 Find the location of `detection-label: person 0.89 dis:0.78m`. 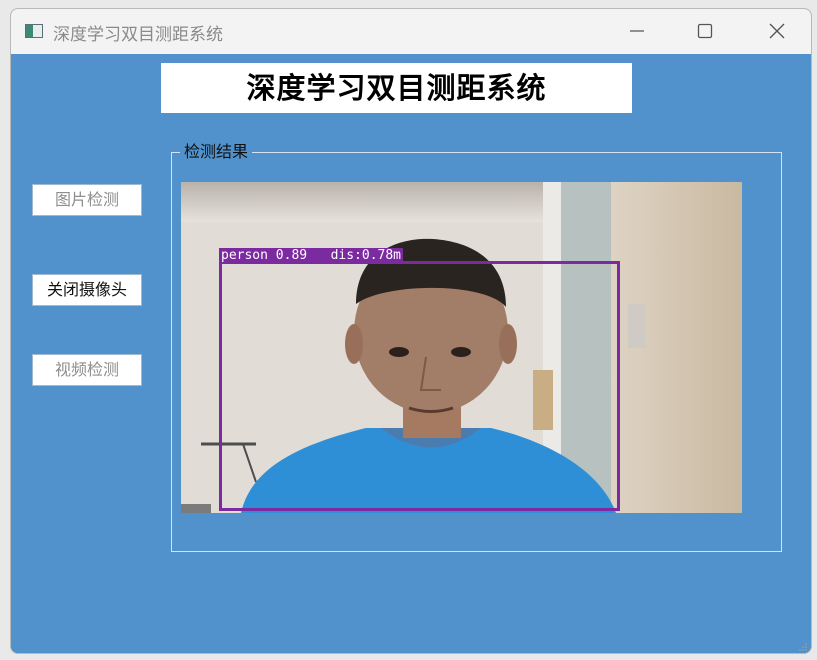

detection-label: person 0.89 dis:0.78m is located at coordinates (311, 256).